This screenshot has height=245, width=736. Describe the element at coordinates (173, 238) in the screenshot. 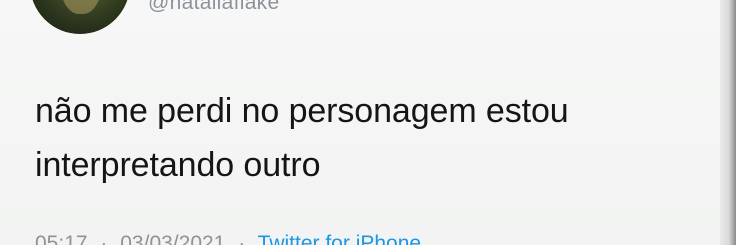

I see `tweet-date: 03/03/2021` at that location.